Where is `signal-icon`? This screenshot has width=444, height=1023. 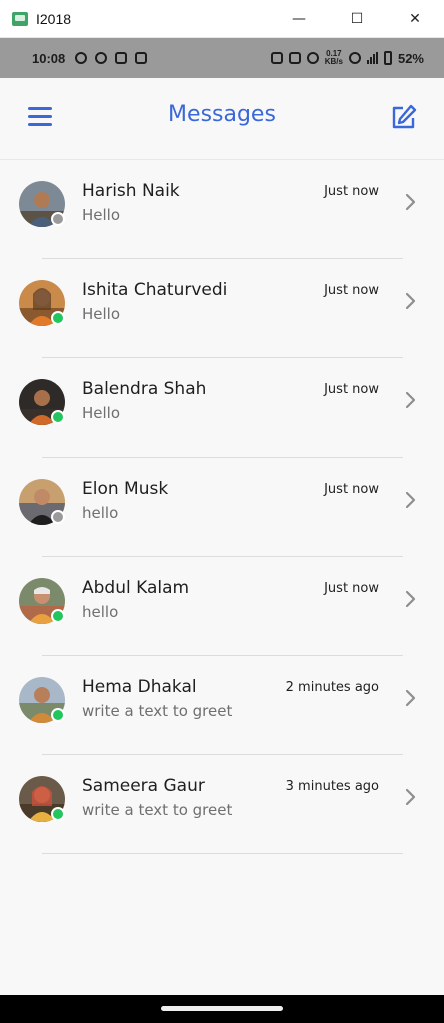 signal-icon is located at coordinates (372, 58).